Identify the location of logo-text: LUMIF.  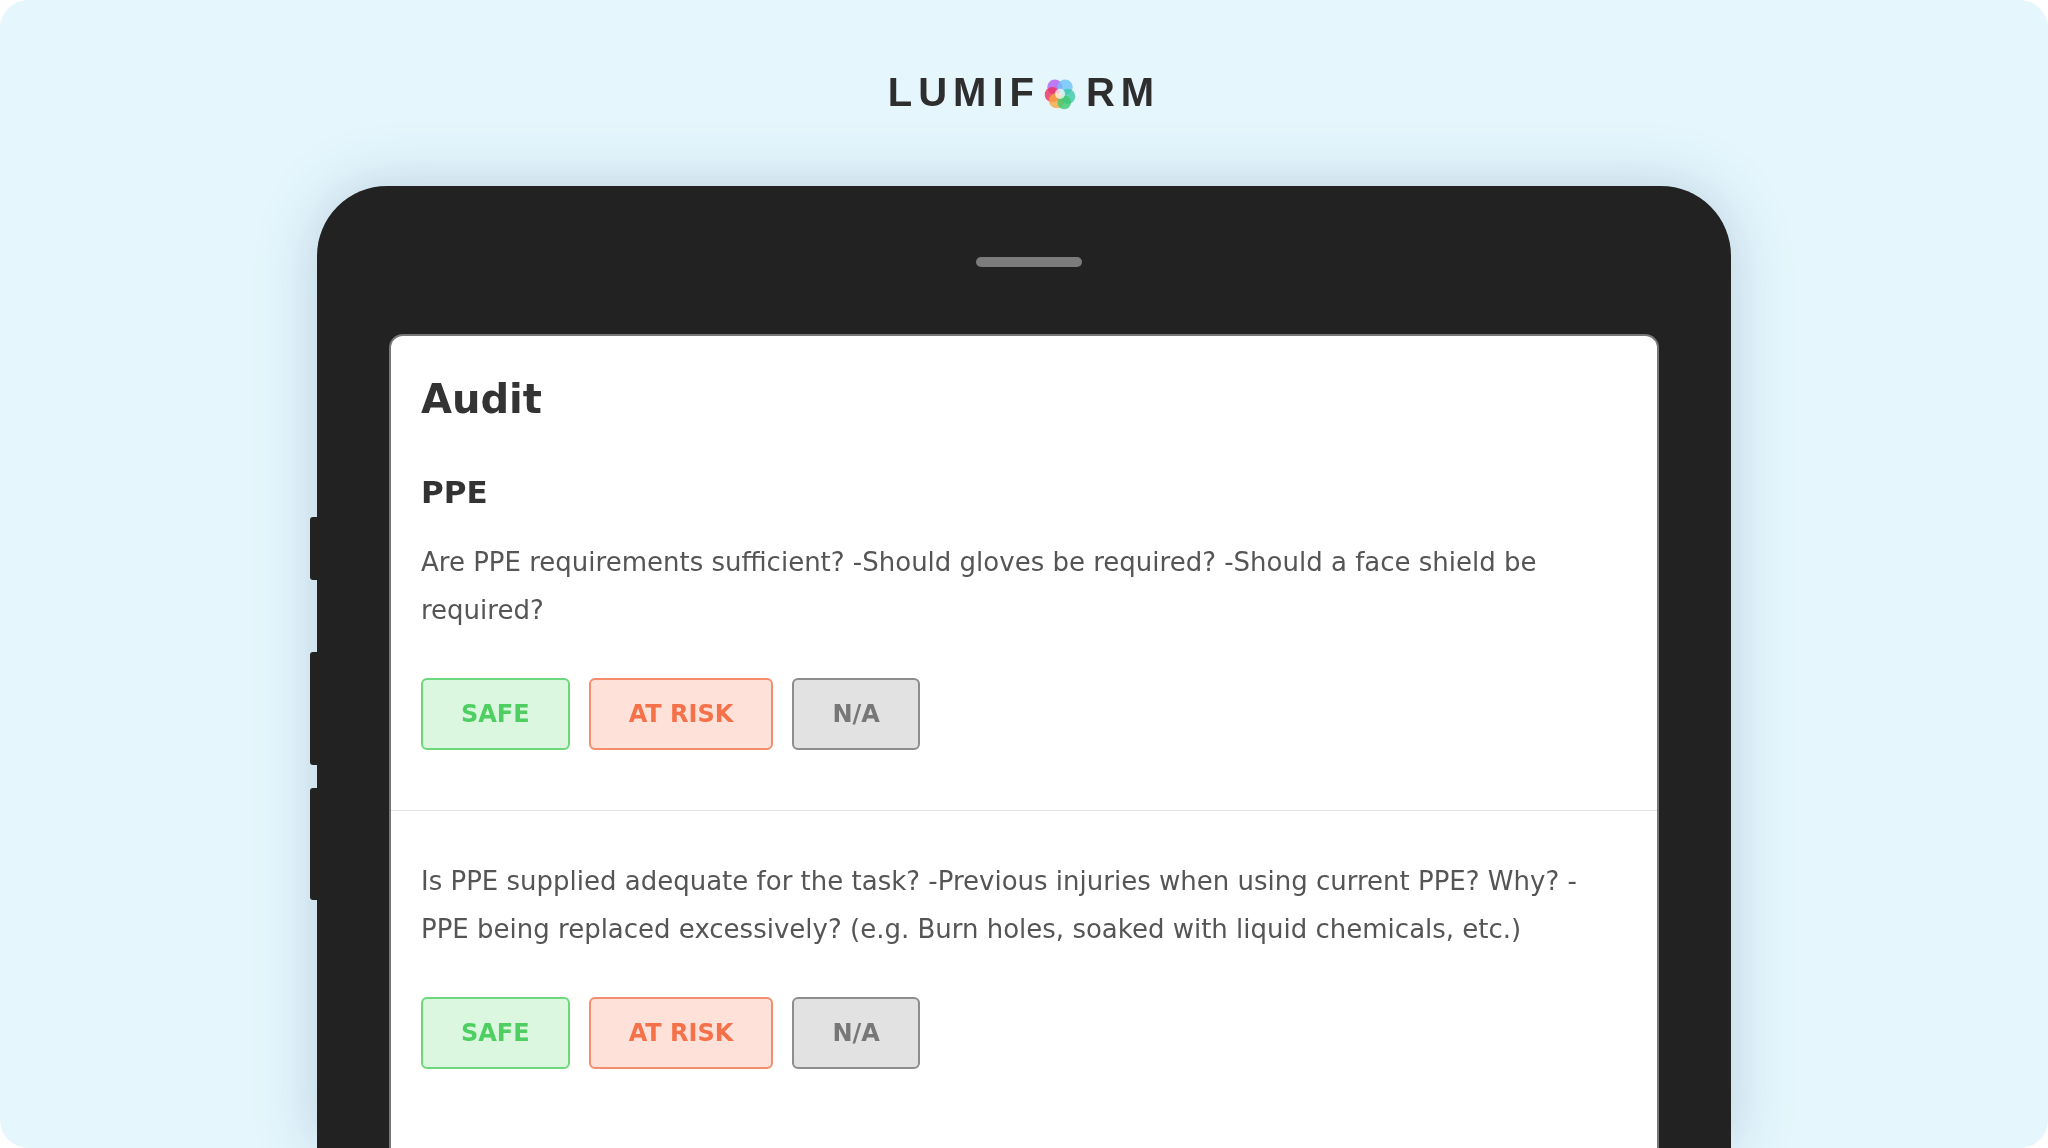
(963, 92).